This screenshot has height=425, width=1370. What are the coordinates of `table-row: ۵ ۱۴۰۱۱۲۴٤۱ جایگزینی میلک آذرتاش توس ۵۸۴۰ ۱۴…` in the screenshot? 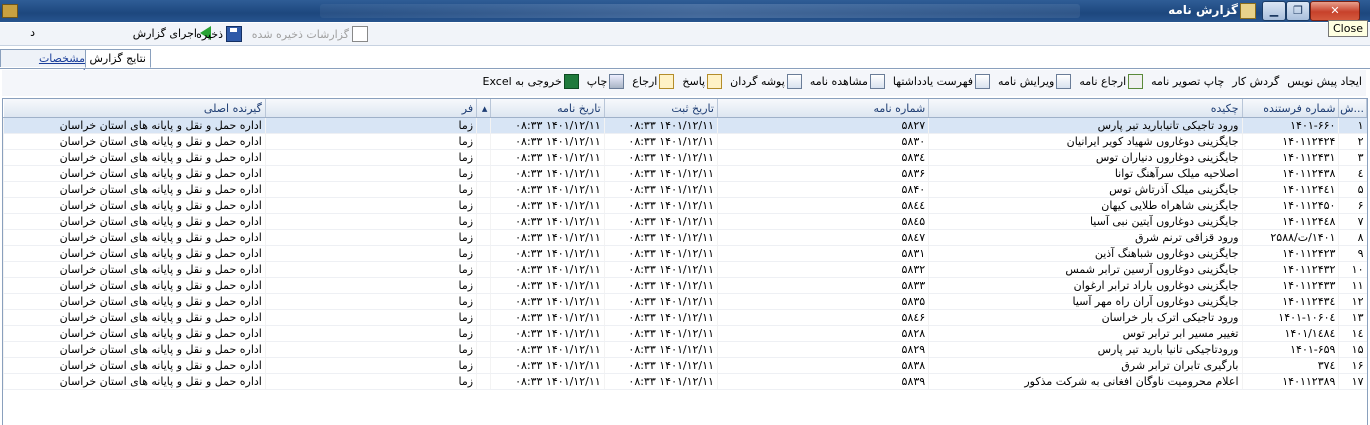 It's located at (685, 189).